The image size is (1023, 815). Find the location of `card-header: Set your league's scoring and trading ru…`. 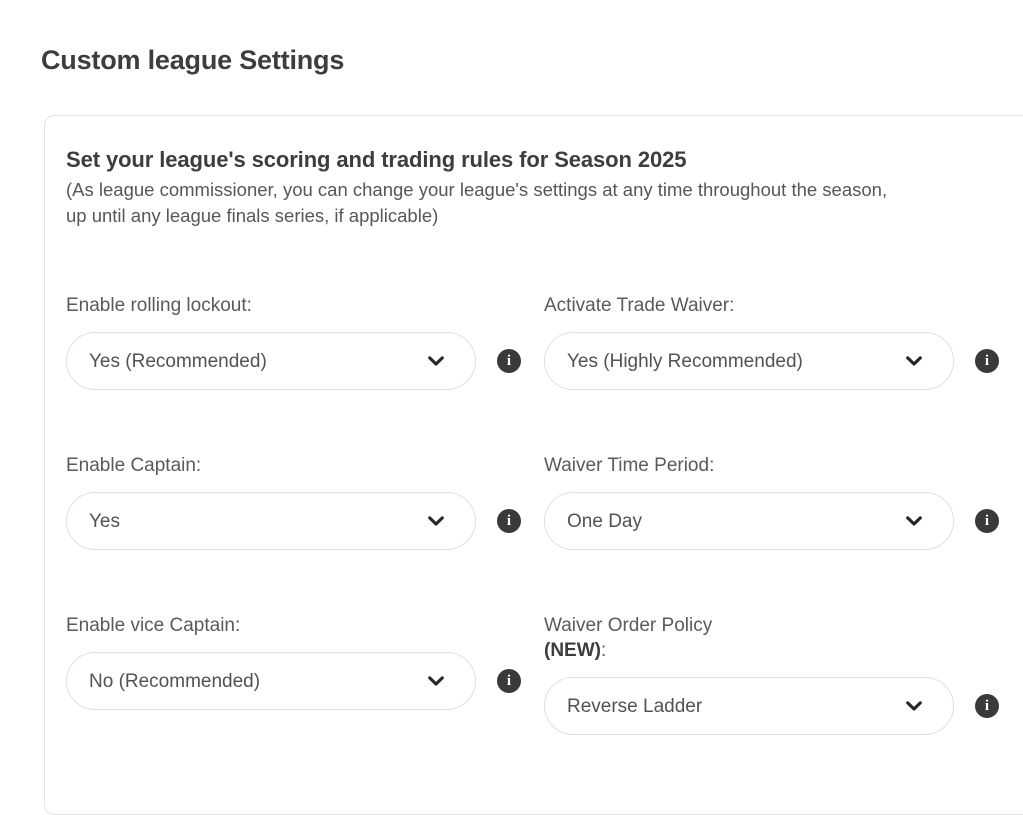

card-header: Set your league's scoring and trading ru… is located at coordinates (544, 187).